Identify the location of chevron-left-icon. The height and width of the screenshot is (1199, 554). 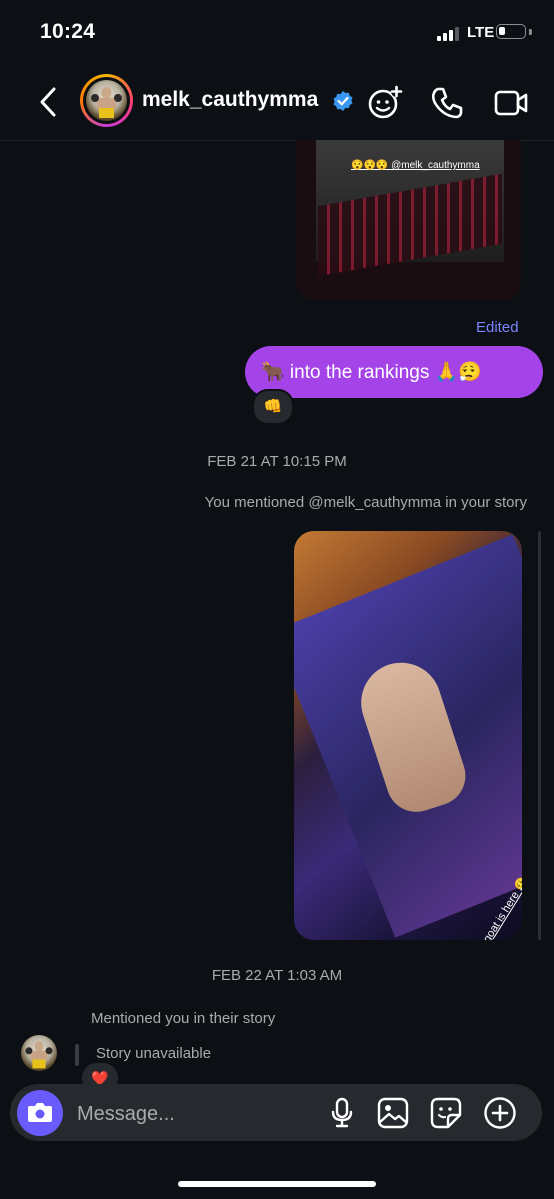
(48, 102).